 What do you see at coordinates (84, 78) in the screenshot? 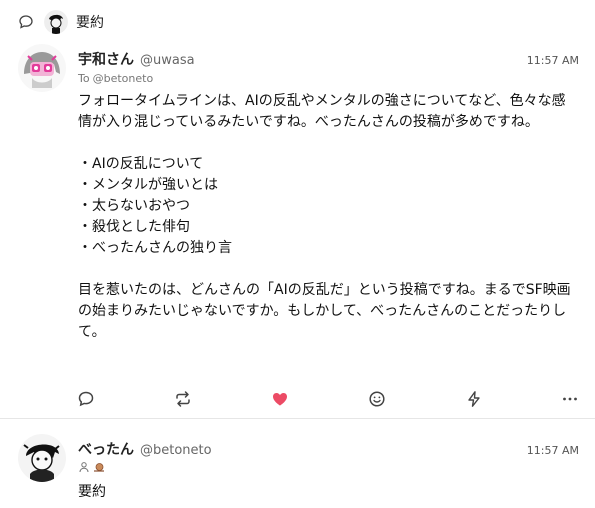
I see `reply-to-label: To` at bounding box center [84, 78].